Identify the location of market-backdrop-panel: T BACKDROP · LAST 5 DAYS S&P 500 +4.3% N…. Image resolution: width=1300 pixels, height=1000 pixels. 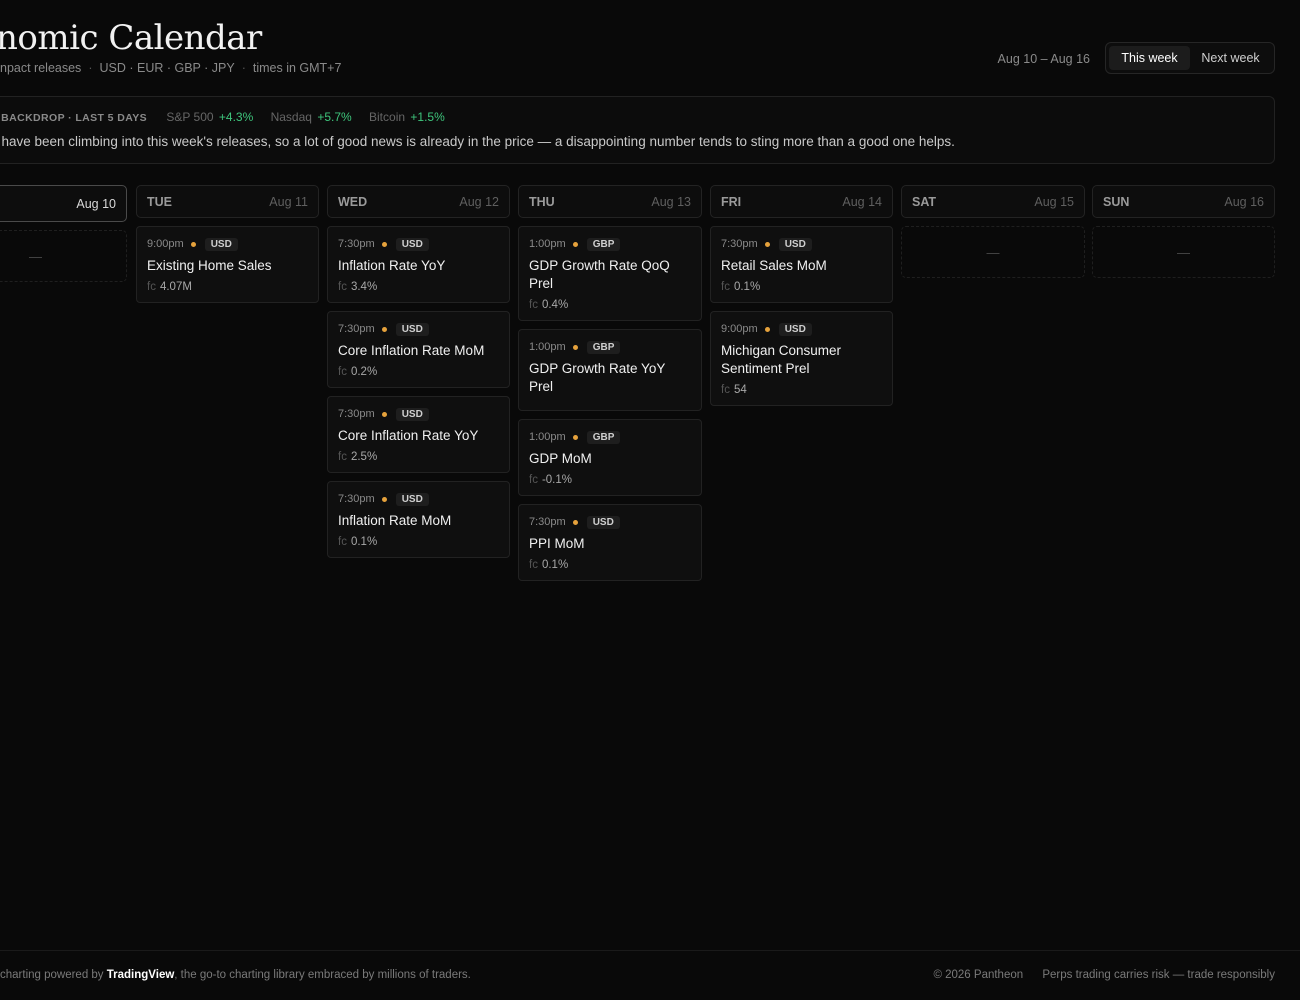
(637, 130).